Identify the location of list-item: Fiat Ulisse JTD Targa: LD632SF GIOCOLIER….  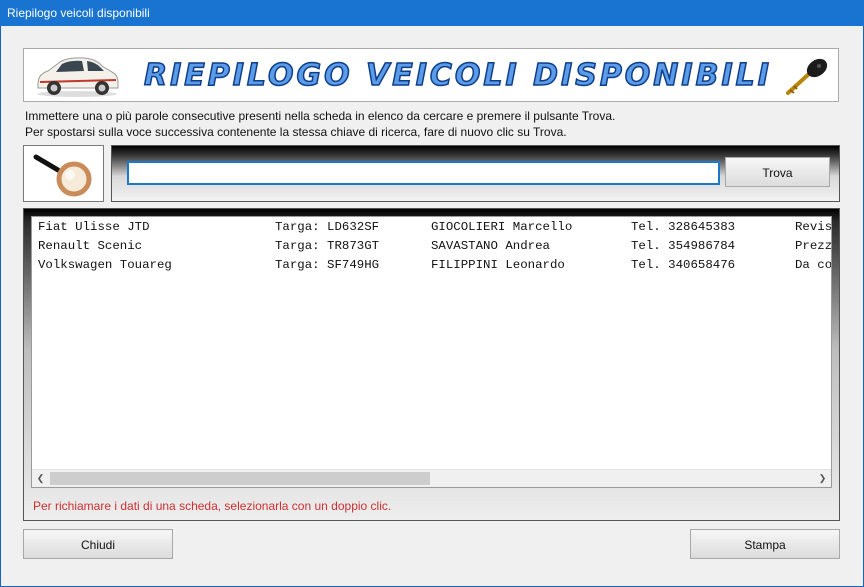
(432, 229).